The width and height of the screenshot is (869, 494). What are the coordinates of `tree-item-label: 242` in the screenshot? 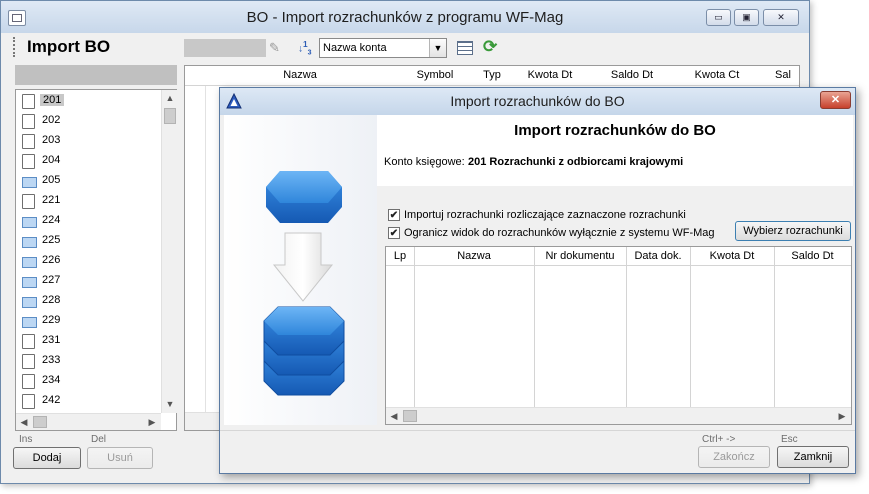 It's located at (51, 400).